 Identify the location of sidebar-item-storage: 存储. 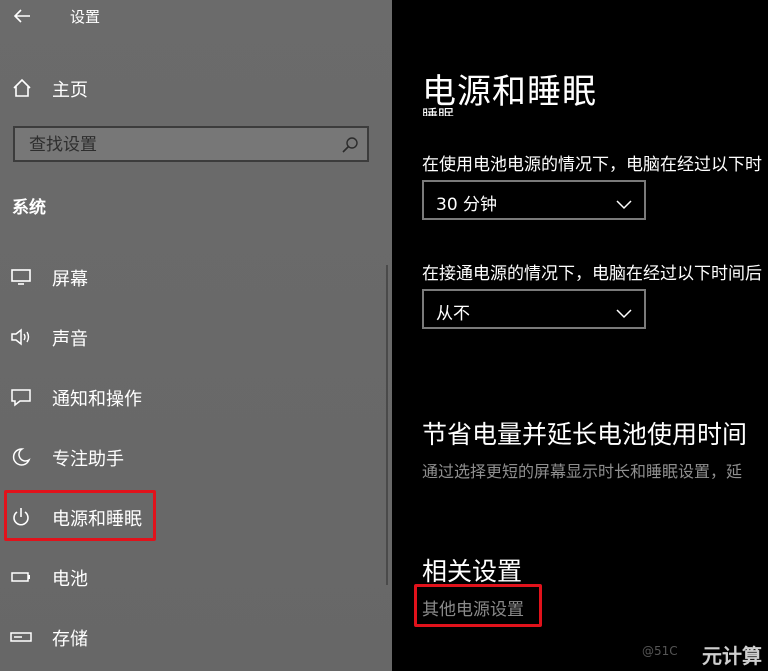
(196, 637).